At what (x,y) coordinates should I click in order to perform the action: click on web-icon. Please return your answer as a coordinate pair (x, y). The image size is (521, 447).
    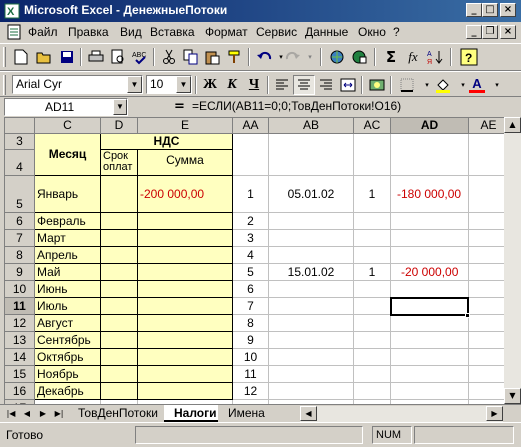
    Looking at the image, I should click on (359, 57).